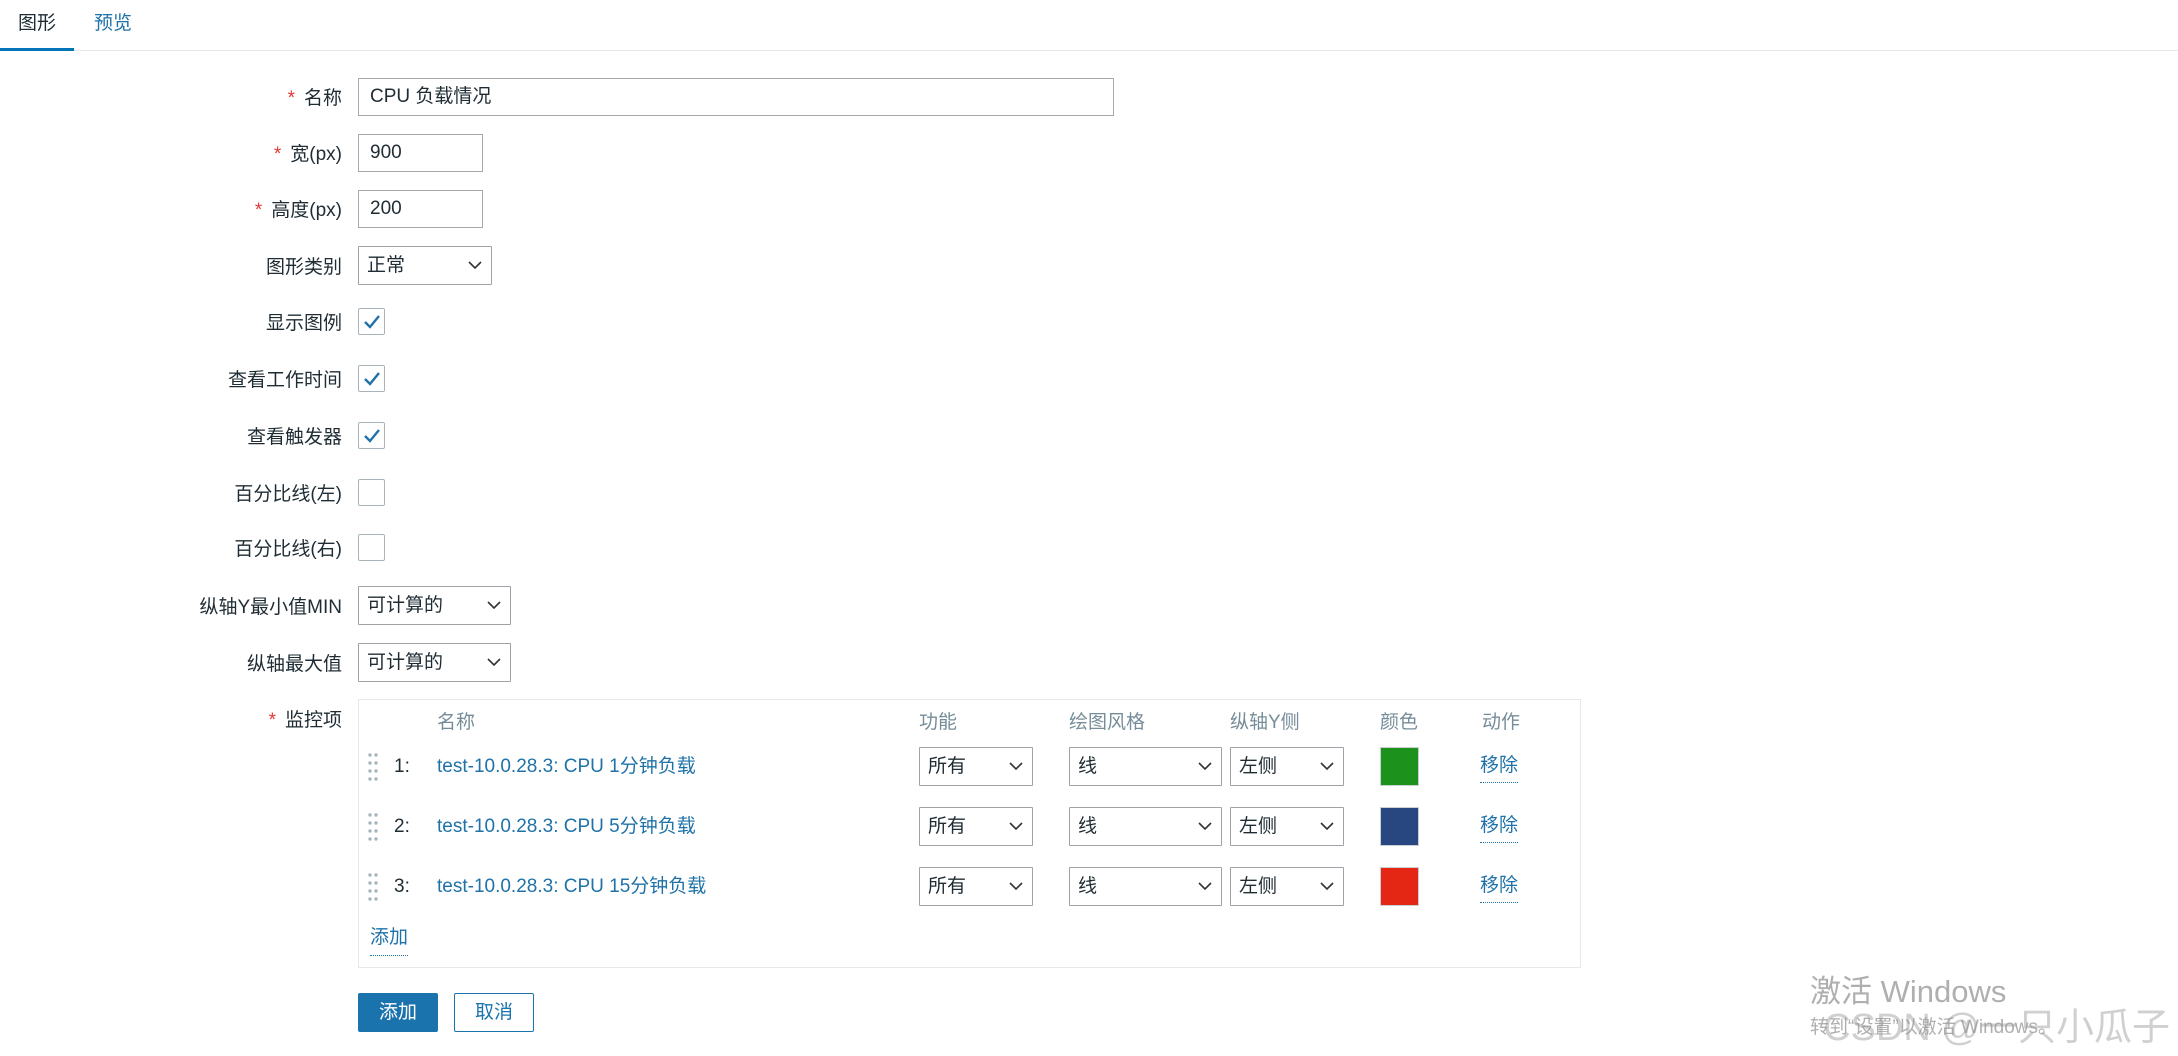 Image resolution: width=2178 pixels, height=1056 pixels. Describe the element at coordinates (566, 826) in the screenshot. I see `item-name-link: test-10.0.28.3: CPU 5分钟负载` at that location.